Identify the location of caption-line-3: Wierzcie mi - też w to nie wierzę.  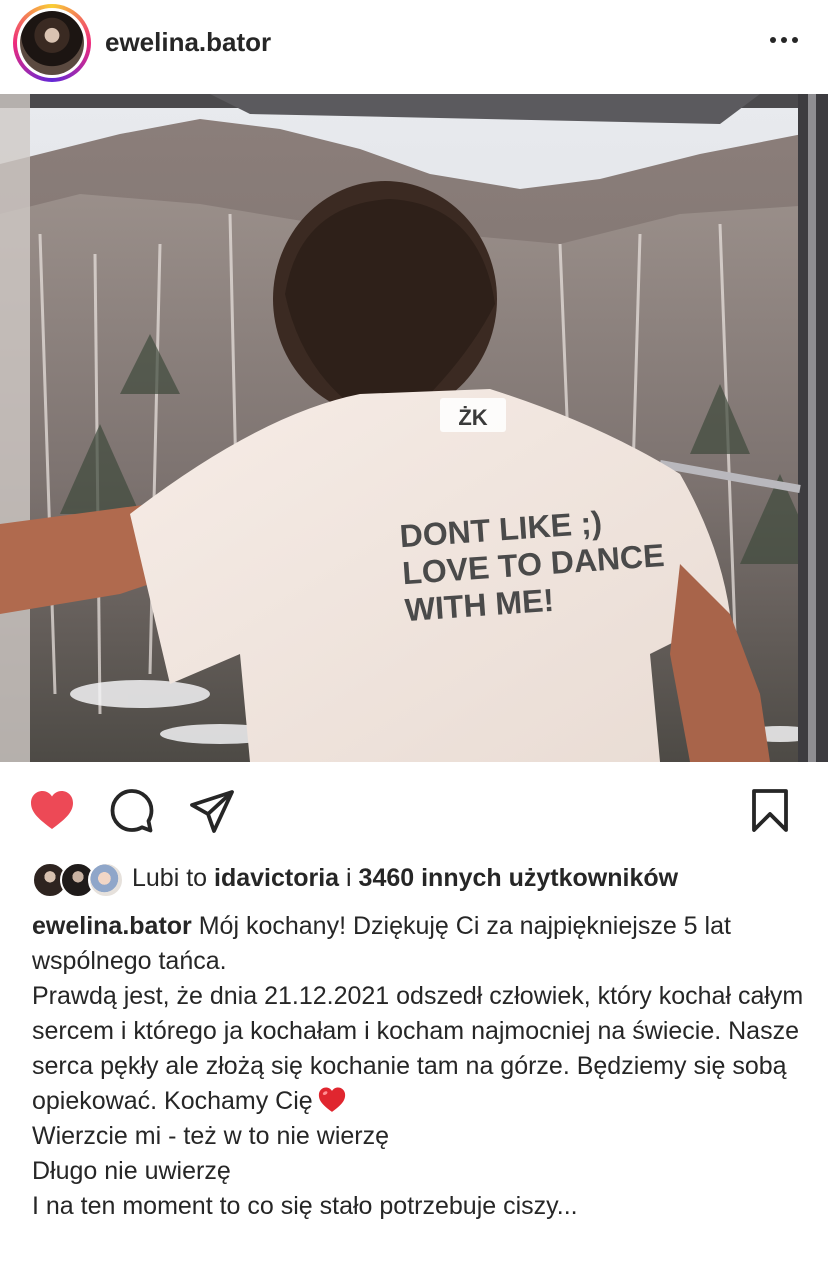
(211, 1136).